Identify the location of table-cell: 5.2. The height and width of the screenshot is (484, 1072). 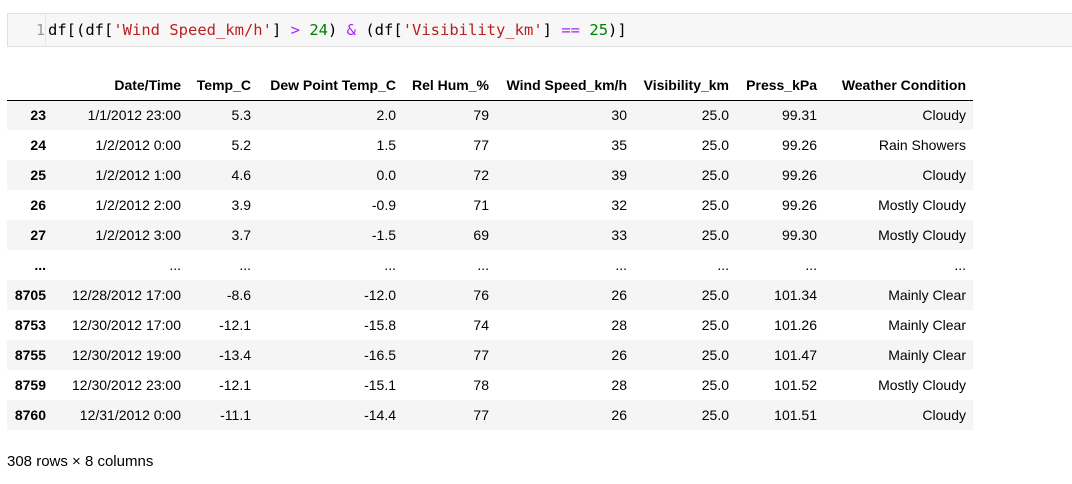
(241, 145).